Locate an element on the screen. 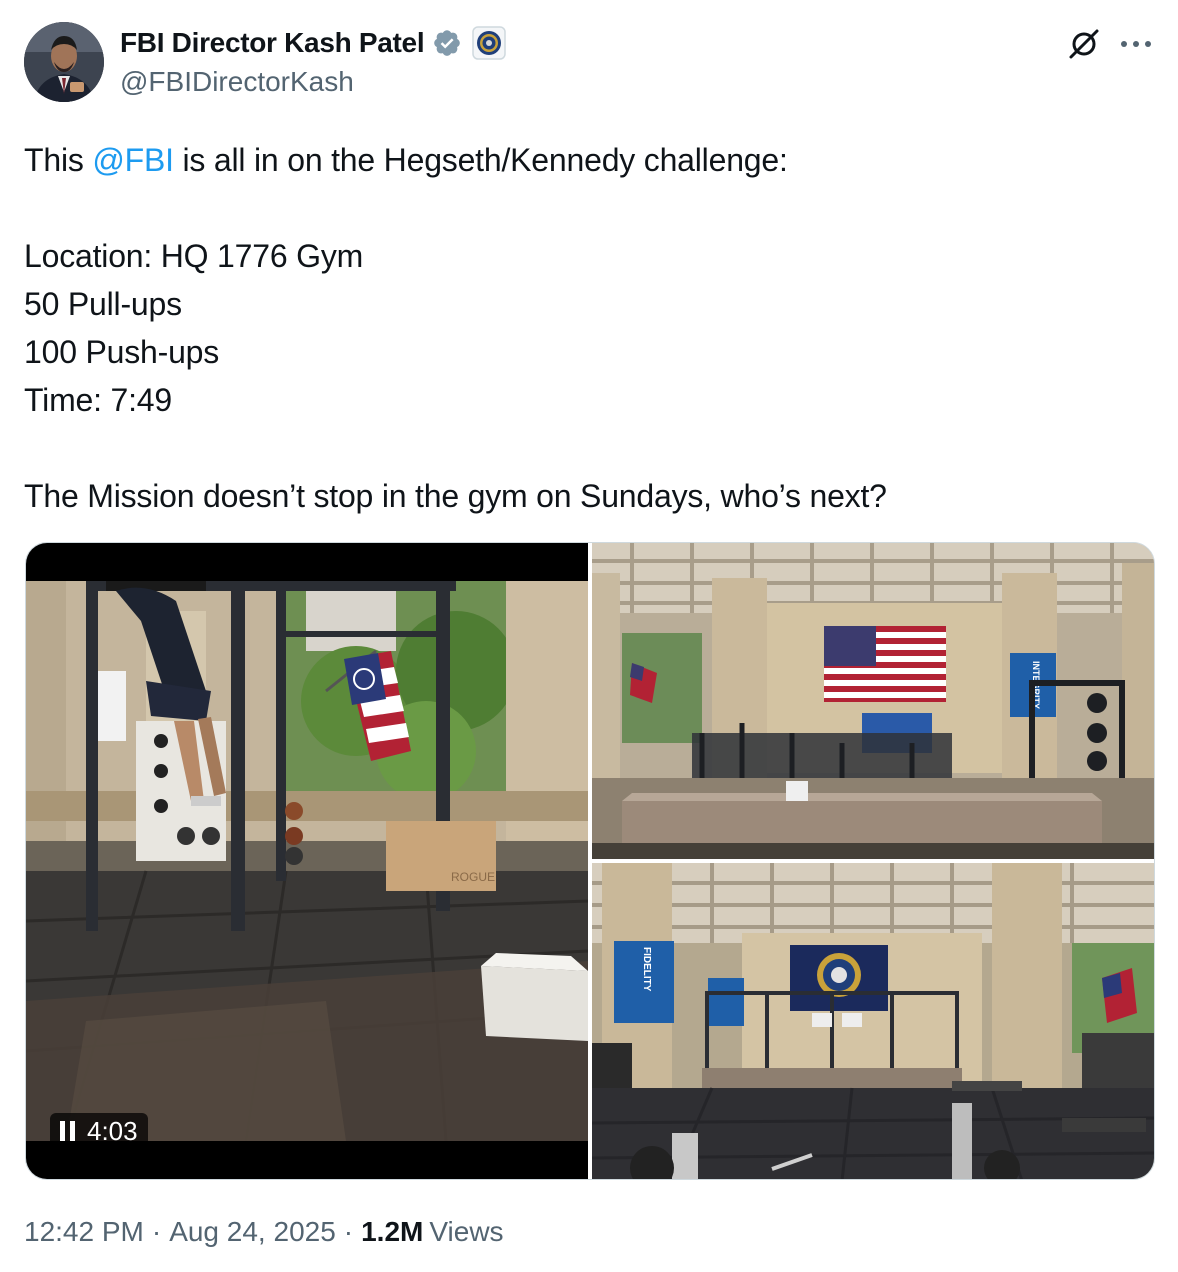 This screenshot has height=1272, width=1178. tweet-line-location: Location: HQ 1776 Gym is located at coordinates (194, 256).